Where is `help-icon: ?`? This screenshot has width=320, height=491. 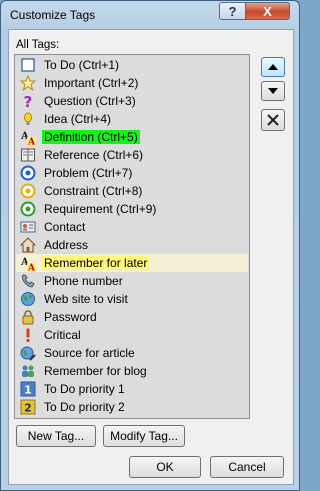
help-icon: ? is located at coordinates (232, 11).